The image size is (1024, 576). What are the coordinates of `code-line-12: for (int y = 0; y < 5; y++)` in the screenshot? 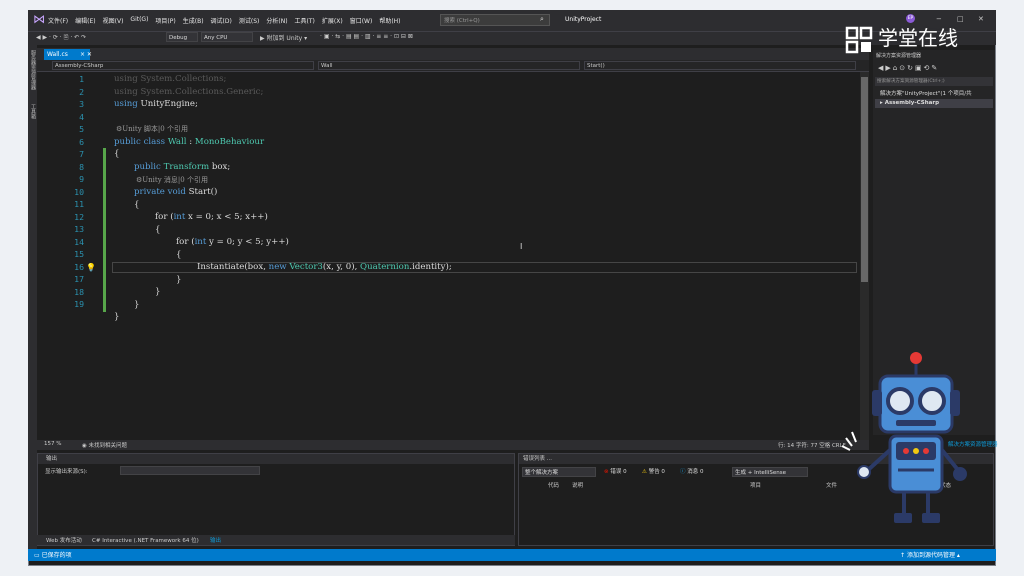 It's located at (232, 242).